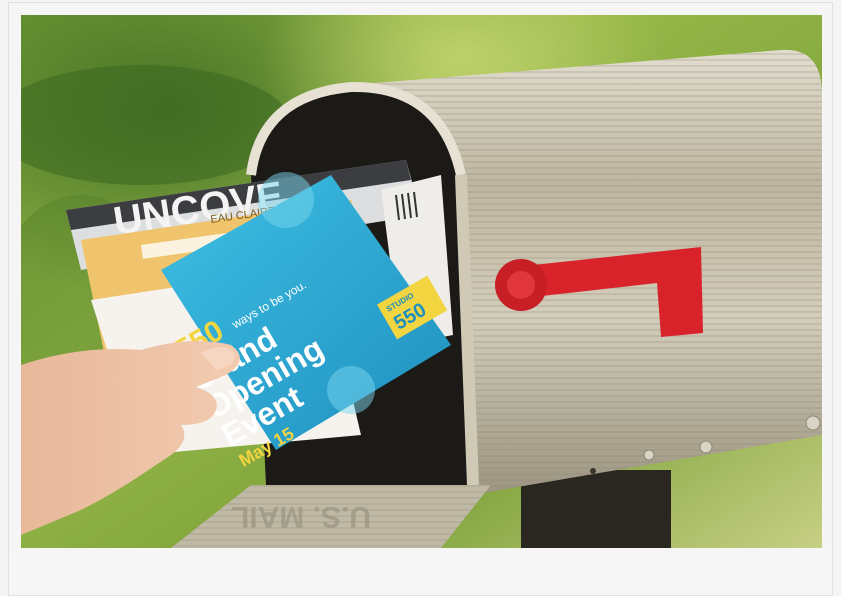  Describe the element at coordinates (301, 516) in the screenshot. I see `svg-text: U.S. MAIL` at that location.